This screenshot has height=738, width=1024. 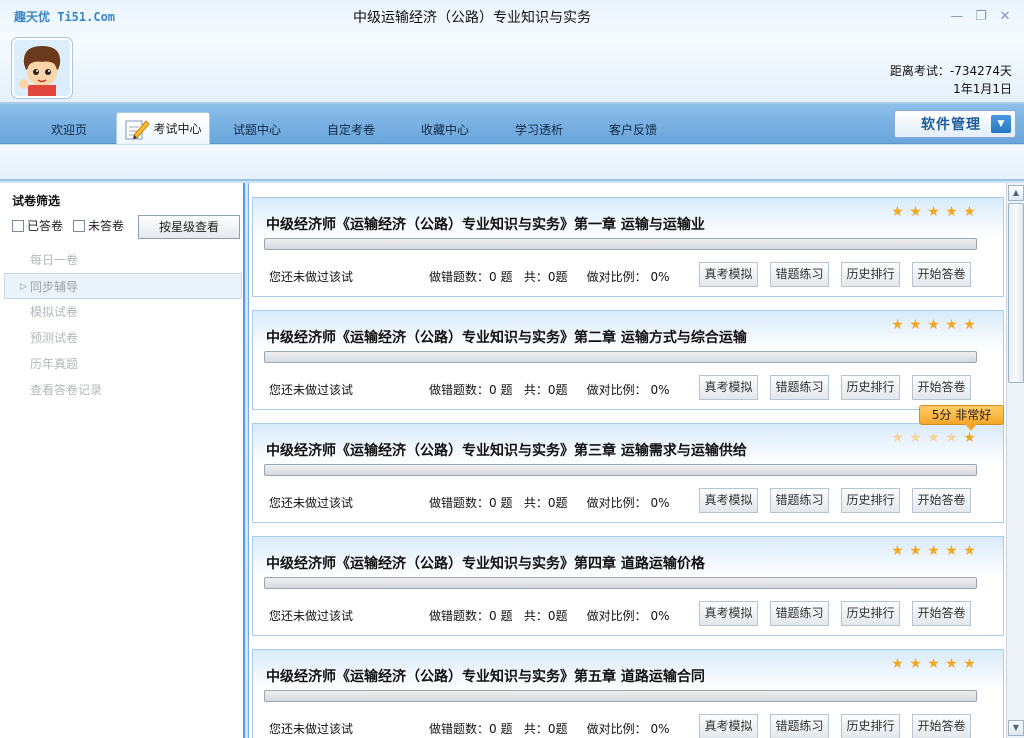 What do you see at coordinates (311, 729) in the screenshot?
I see `paper-status: 您还未做过该试` at bounding box center [311, 729].